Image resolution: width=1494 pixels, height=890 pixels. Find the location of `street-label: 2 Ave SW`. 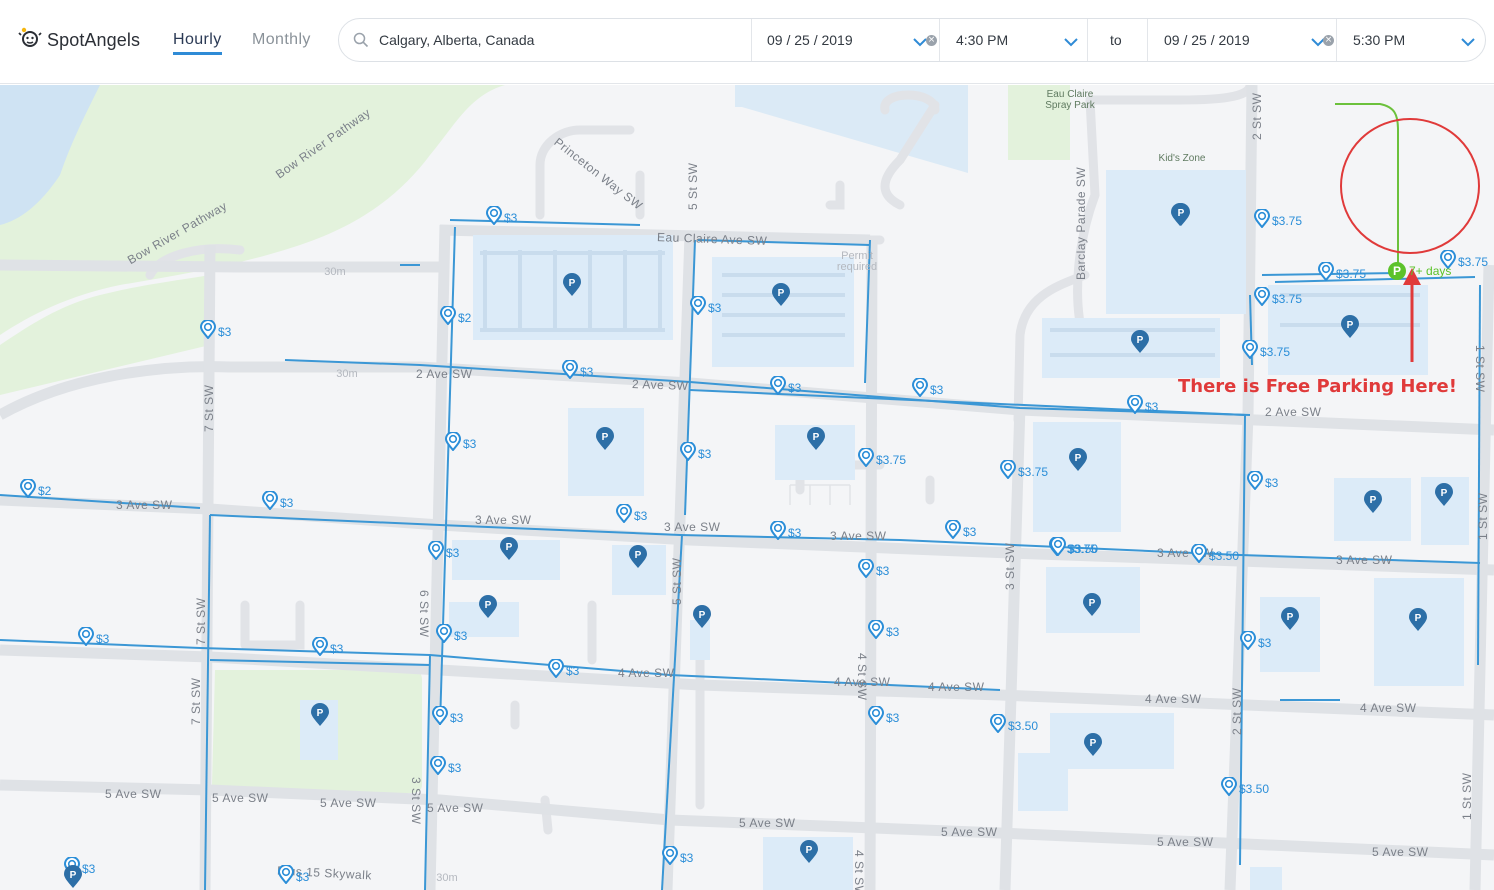

street-label: 2 Ave SW is located at coordinates (444, 374).